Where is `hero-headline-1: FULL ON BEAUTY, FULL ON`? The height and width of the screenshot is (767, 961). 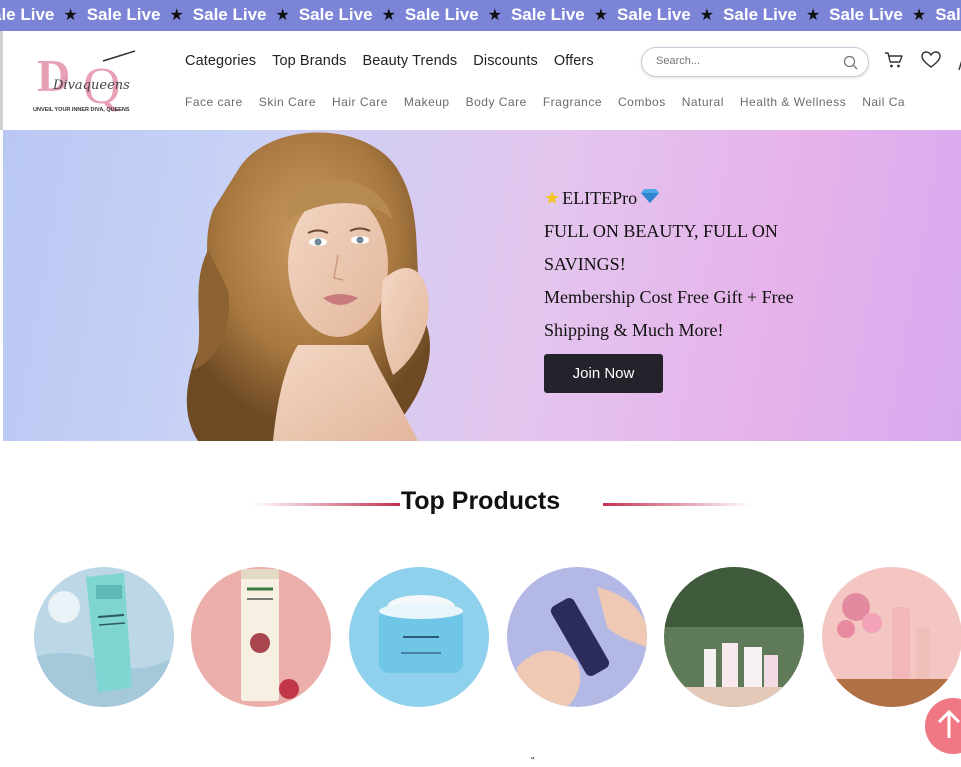 hero-headline-1: FULL ON BEAUTY, FULL ON is located at coordinates (661, 231).